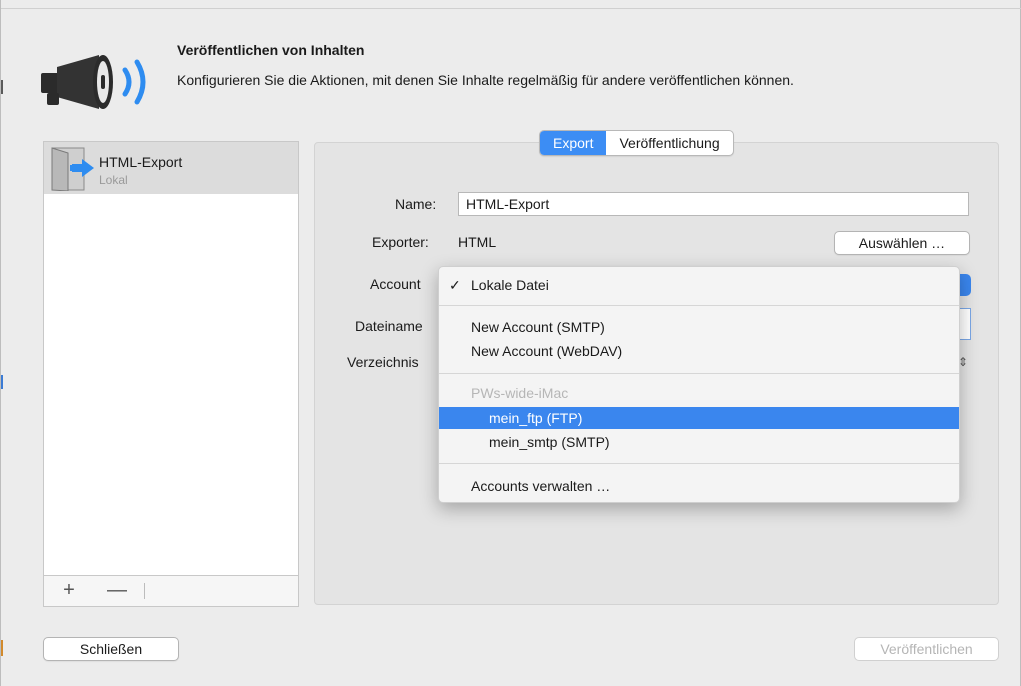 This screenshot has width=1021, height=686. I want to click on menu-item-label: Lokale Datei, so click(510, 285).